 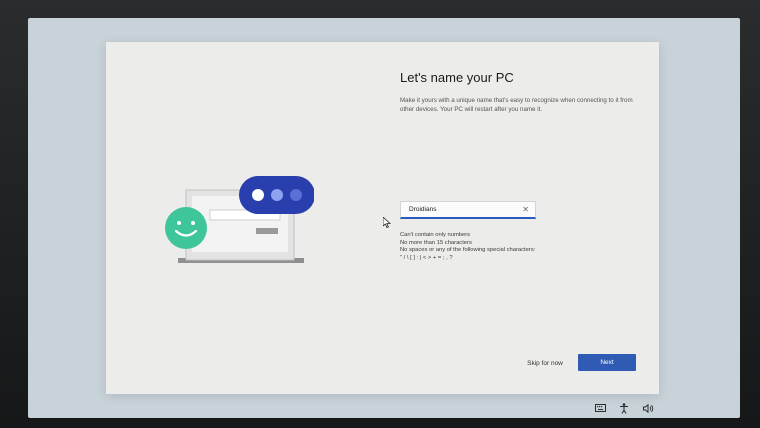 I want to click on skip-for-now-button: Skip for now, so click(x=545, y=363).